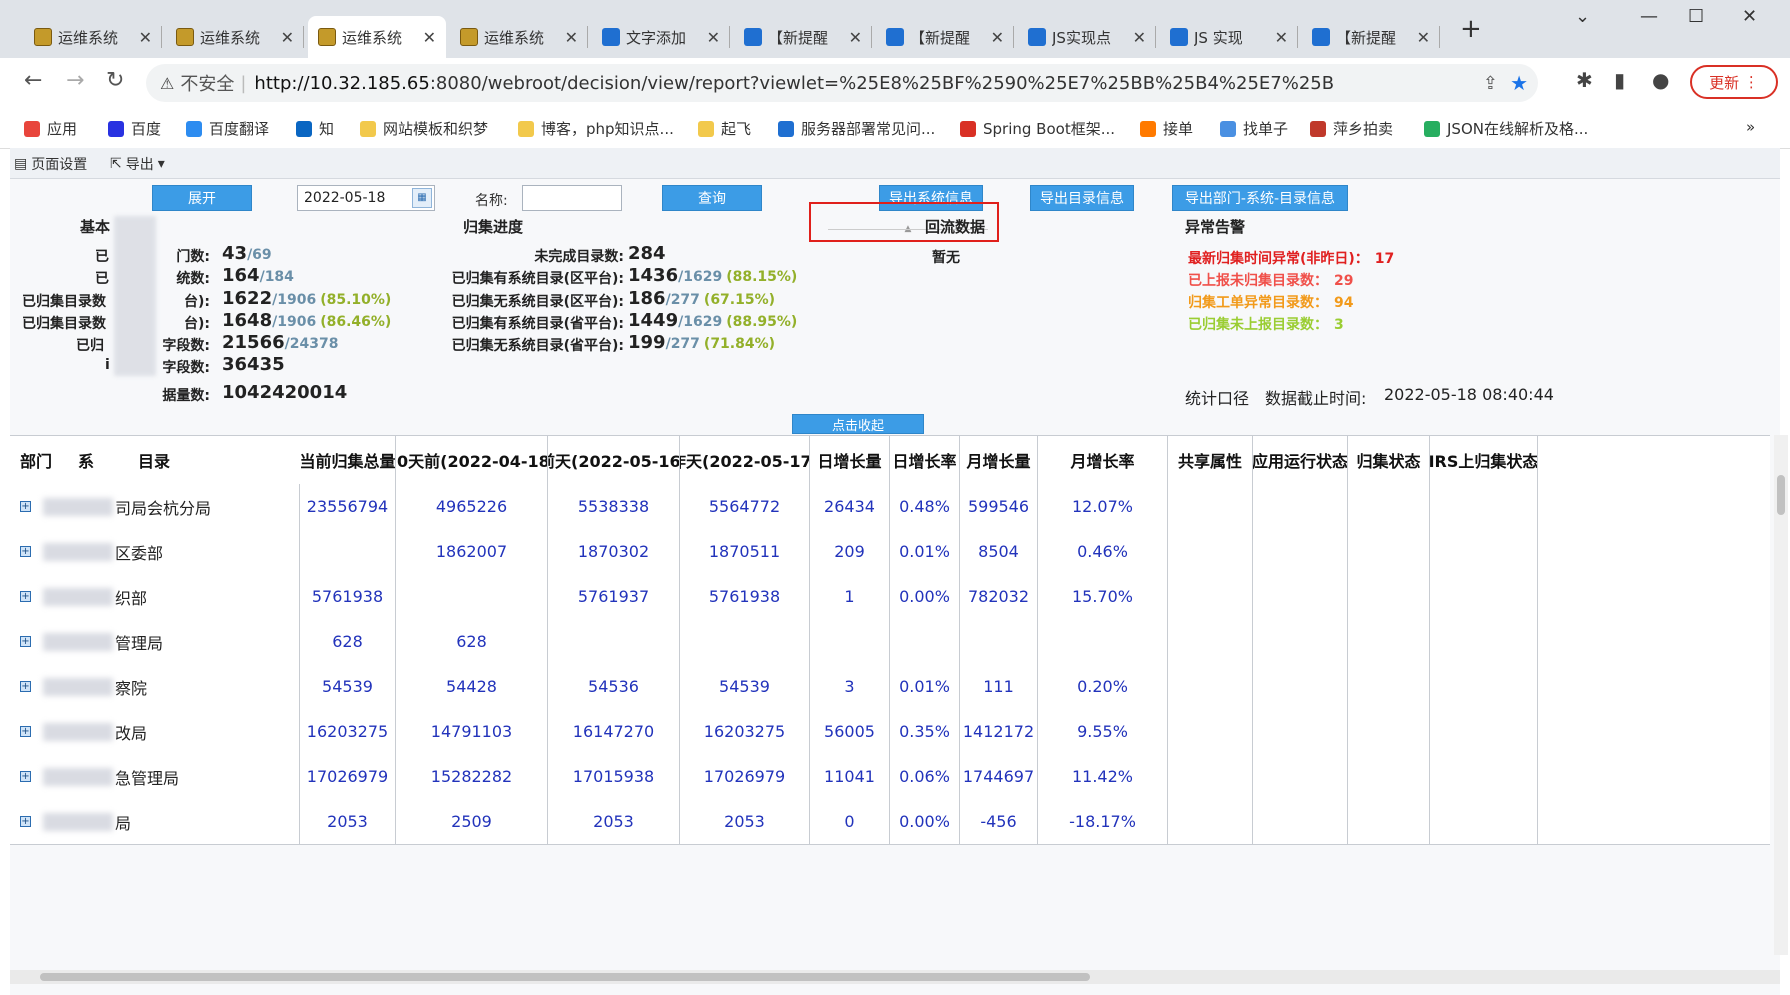 This screenshot has height=995, width=1790. Describe the element at coordinates (858, 424) in the screenshot. I see `collapse-button: 点击收起` at that location.